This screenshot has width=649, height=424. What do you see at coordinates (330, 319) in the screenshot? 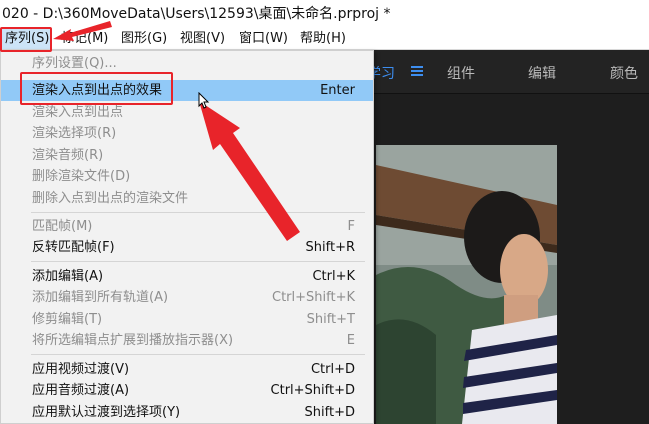
I see `shortcut-label: Shift+T` at bounding box center [330, 319].